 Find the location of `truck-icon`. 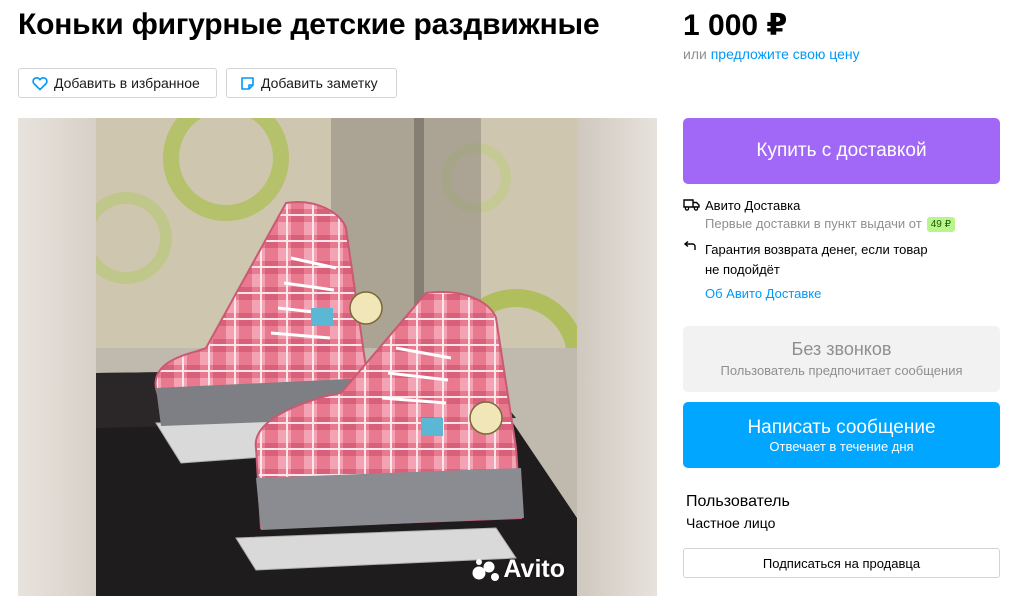

truck-icon is located at coordinates (691, 205).